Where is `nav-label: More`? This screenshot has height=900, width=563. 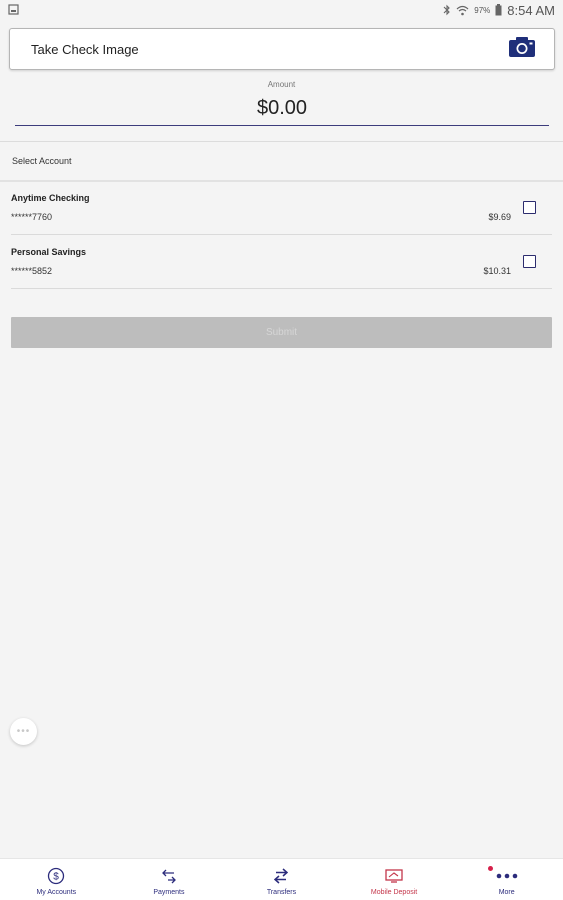
nav-label: More is located at coordinates (506, 892).